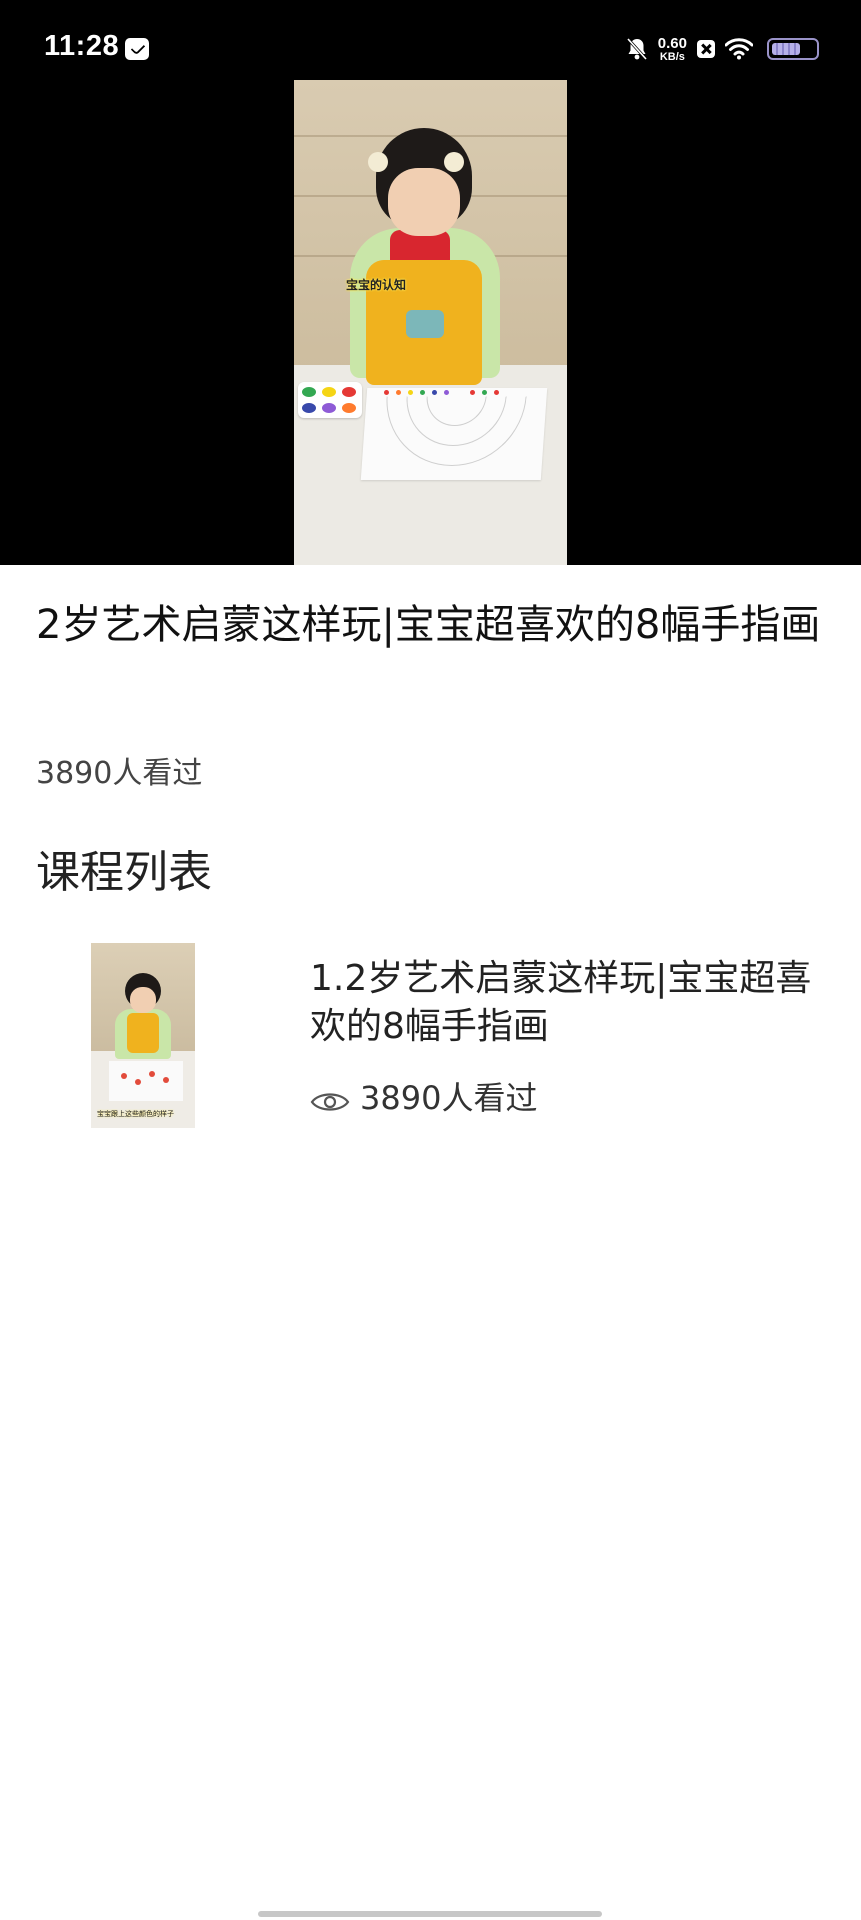 The width and height of the screenshot is (861, 1920). I want to click on status-icons: 0.60 KB/s, so click(722, 49).